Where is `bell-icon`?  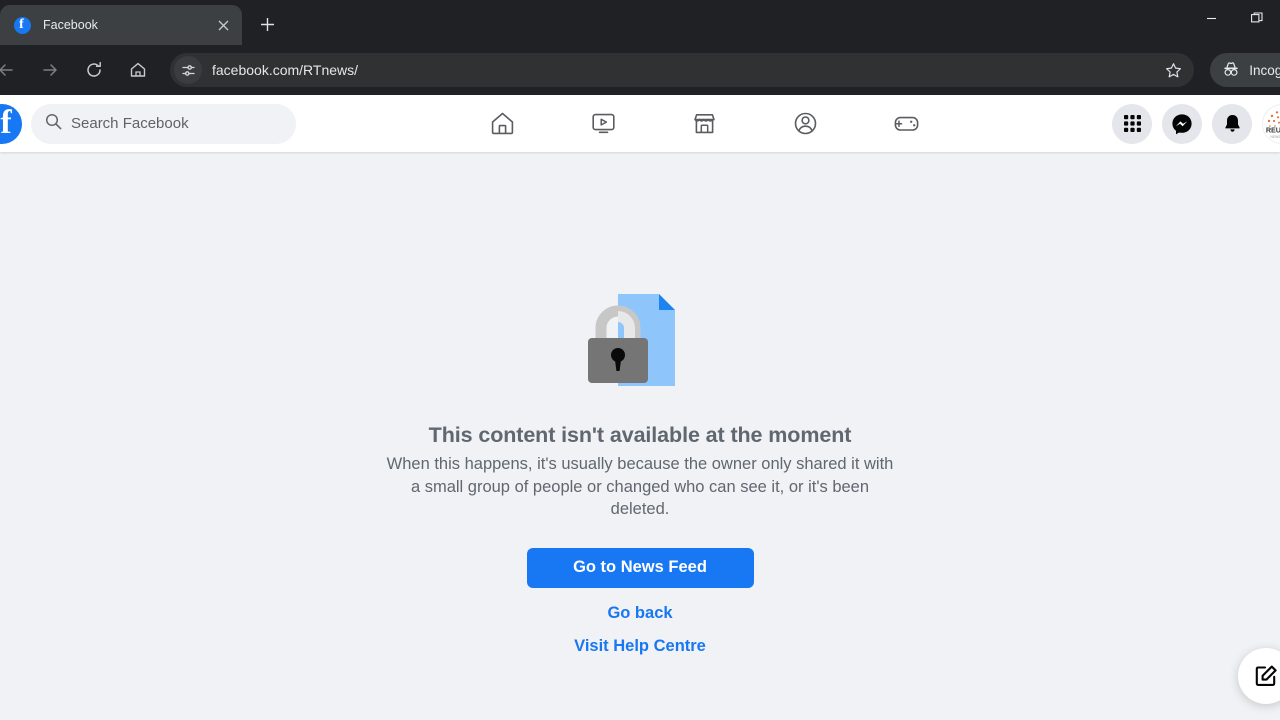
bell-icon is located at coordinates (1232, 123).